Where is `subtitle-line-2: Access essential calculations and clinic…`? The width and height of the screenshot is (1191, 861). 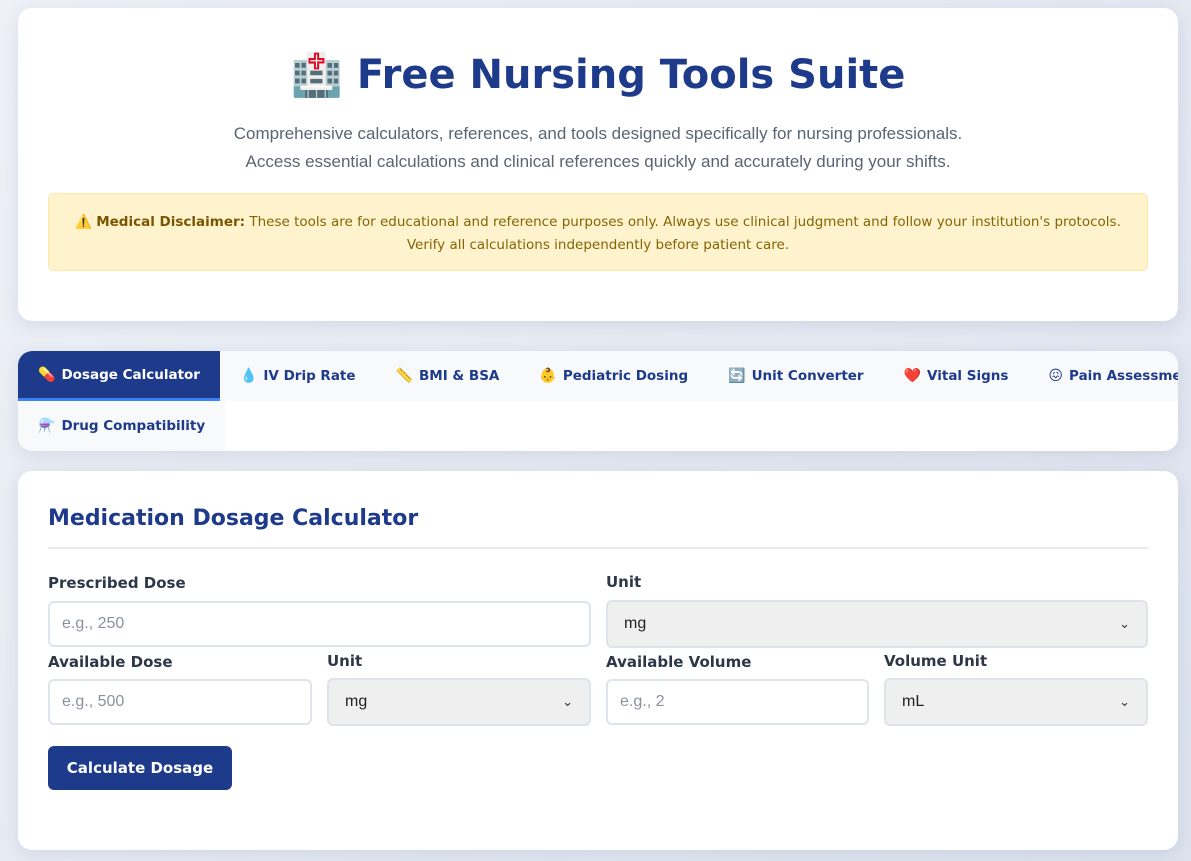
subtitle-line-2: Access essential calculations and clinic… is located at coordinates (598, 161).